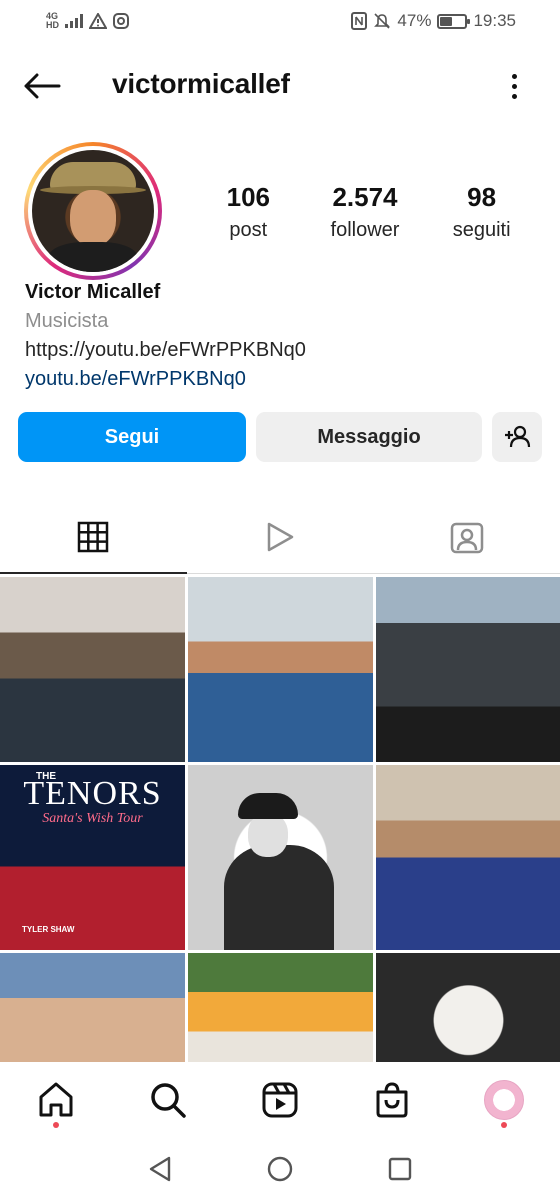 Image resolution: width=560 pixels, height=1200 pixels. I want to click on add-person-icon, so click(518, 436).